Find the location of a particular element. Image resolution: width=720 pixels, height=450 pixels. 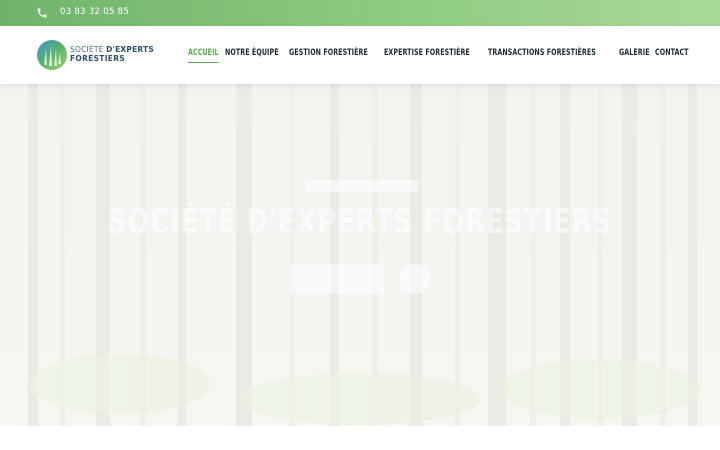

nav-item-accueil: ACCUEIL is located at coordinates (204, 55).